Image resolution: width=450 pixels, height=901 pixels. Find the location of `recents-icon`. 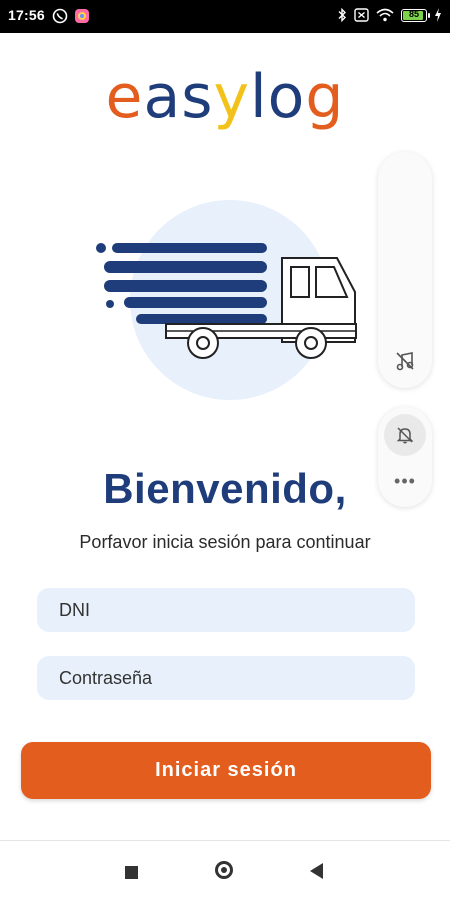

recents-icon is located at coordinates (131, 872).